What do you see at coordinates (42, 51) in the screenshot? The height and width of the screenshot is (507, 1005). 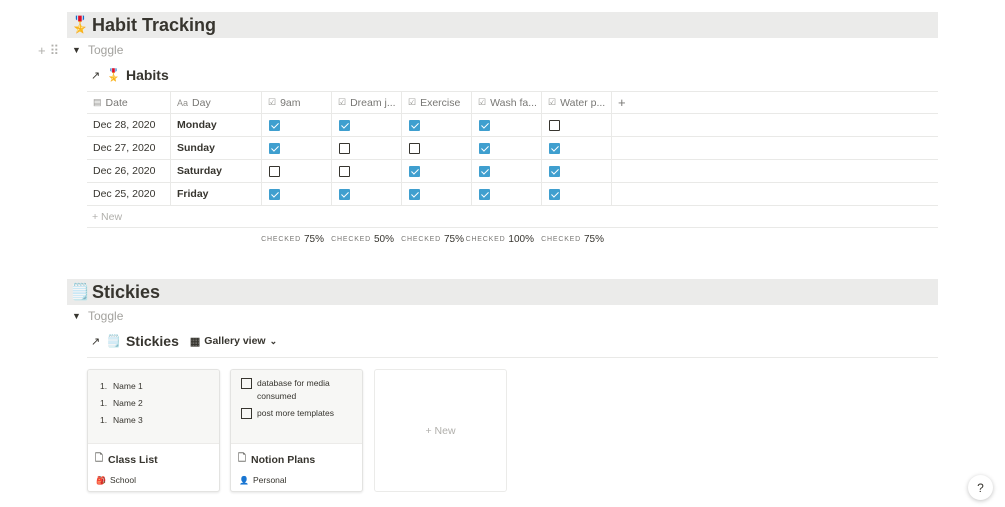 I see `plus-icon: +` at bounding box center [42, 51].